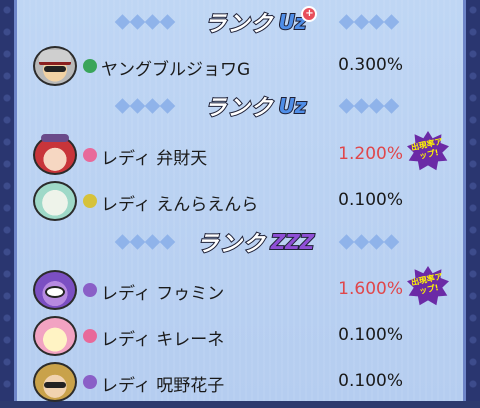 The image size is (480, 408). Describe the element at coordinates (55, 382) in the screenshot. I see `yokai-avatar-lady-noroino-hanako` at that location.